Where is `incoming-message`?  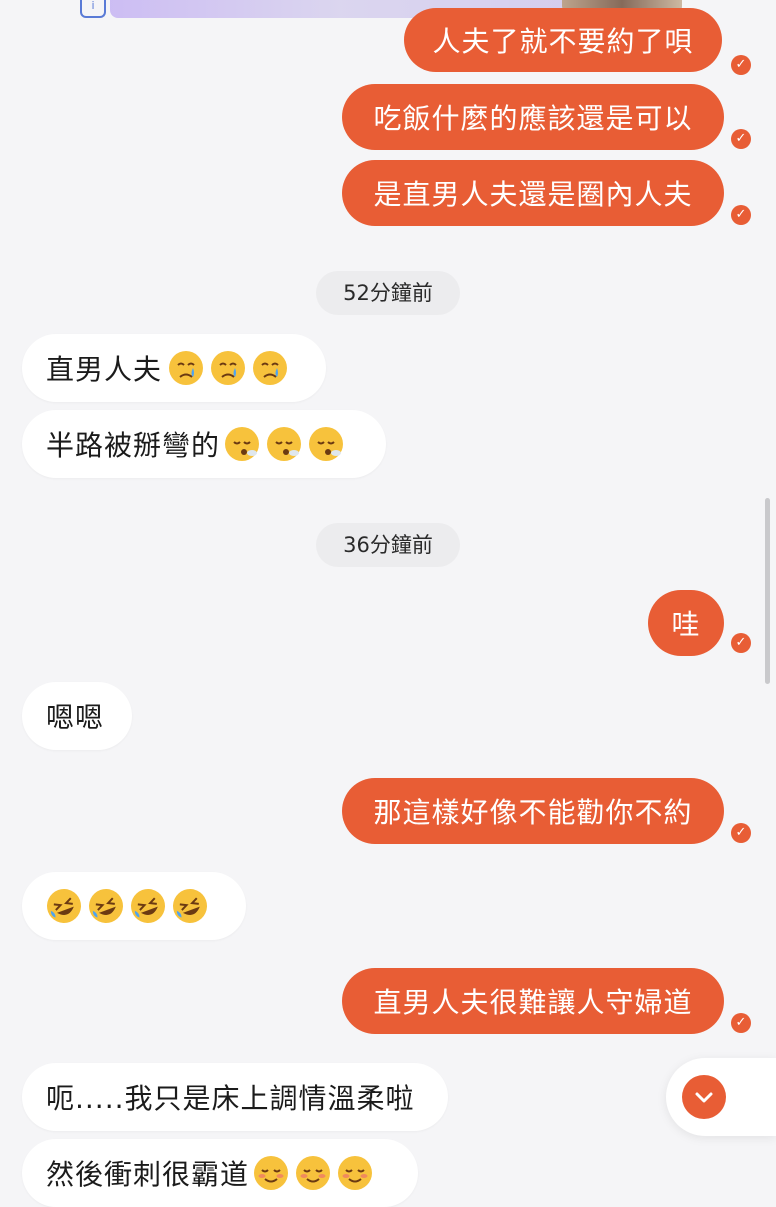 incoming-message is located at coordinates (134, 906).